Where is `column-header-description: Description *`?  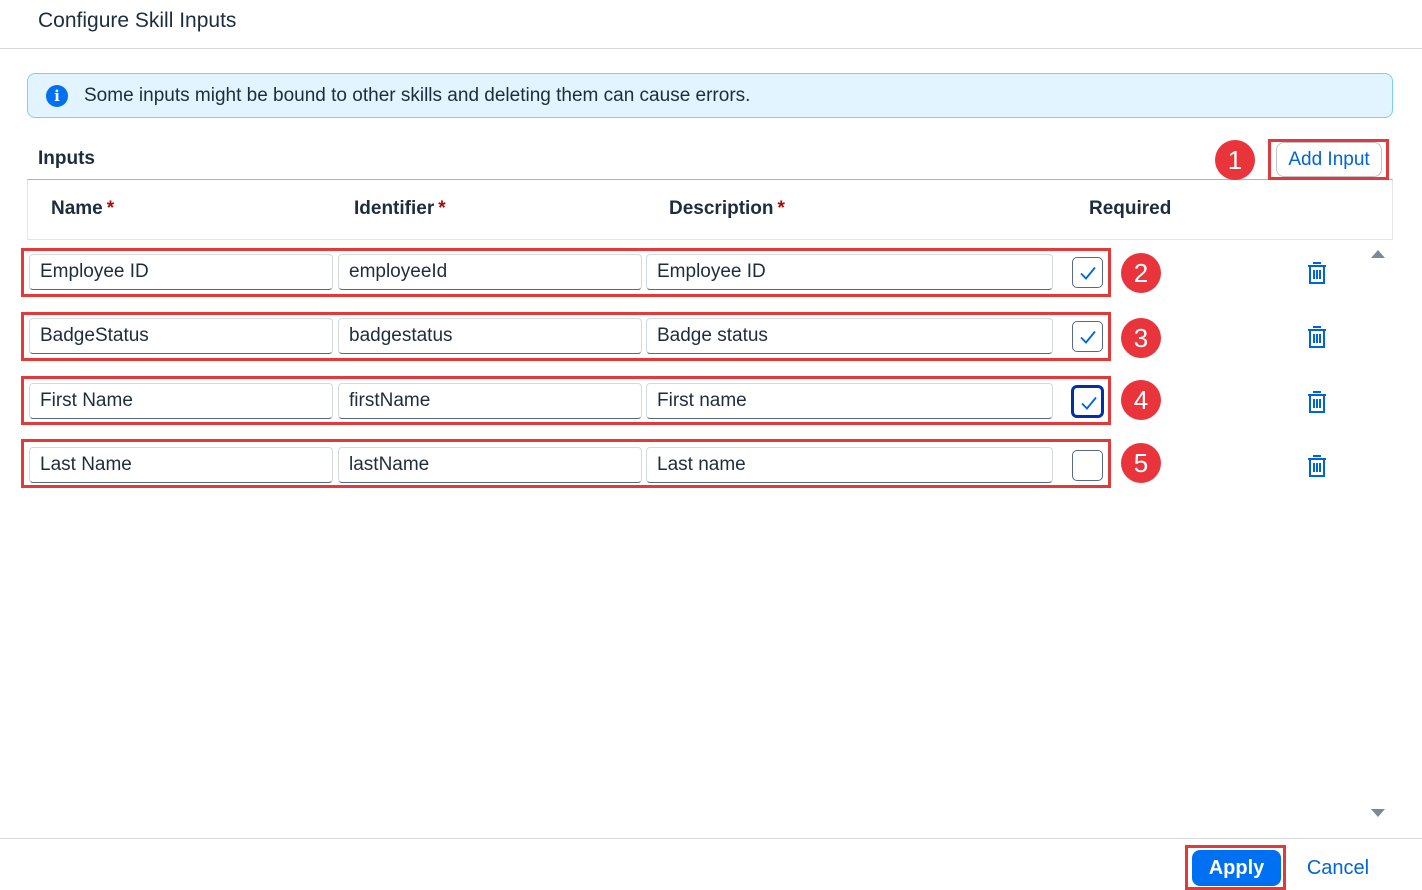
column-header-description: Description * is located at coordinates (727, 208).